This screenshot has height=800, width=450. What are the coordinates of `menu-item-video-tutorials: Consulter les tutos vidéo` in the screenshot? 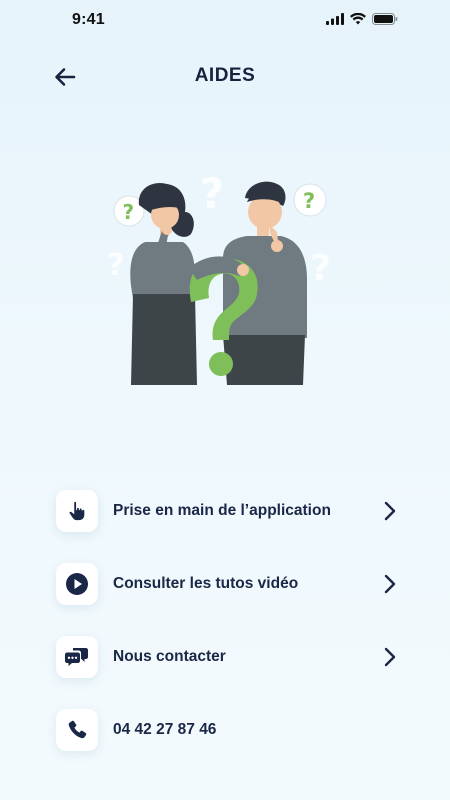 It's located at (231, 583).